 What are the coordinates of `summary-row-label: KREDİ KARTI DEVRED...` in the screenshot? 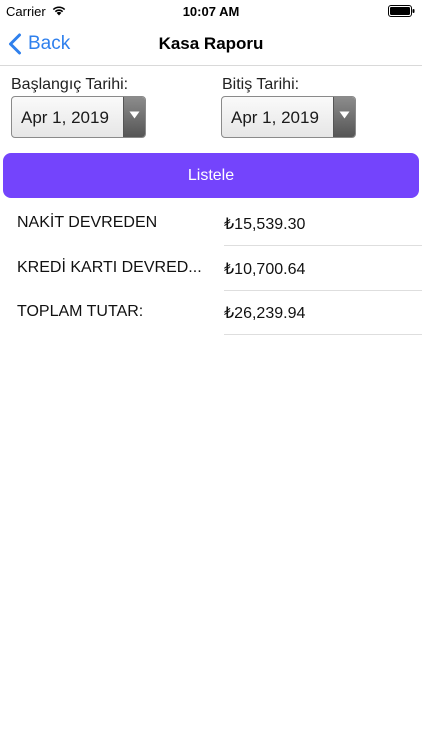 It's located at (109, 267).